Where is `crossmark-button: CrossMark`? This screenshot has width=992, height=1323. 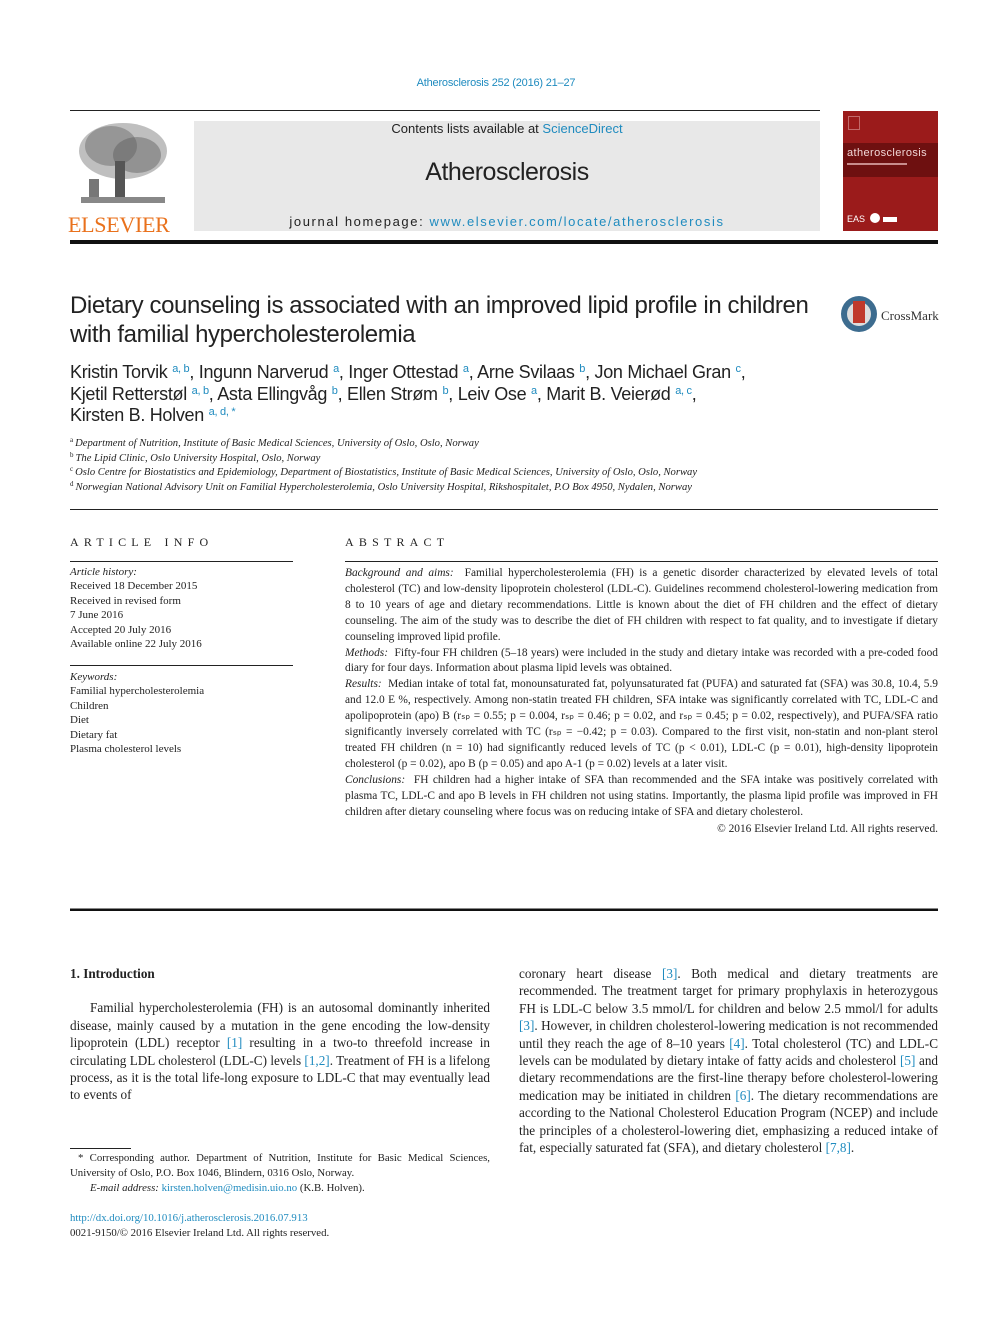
crossmark-button: CrossMark is located at coordinates (891, 316).